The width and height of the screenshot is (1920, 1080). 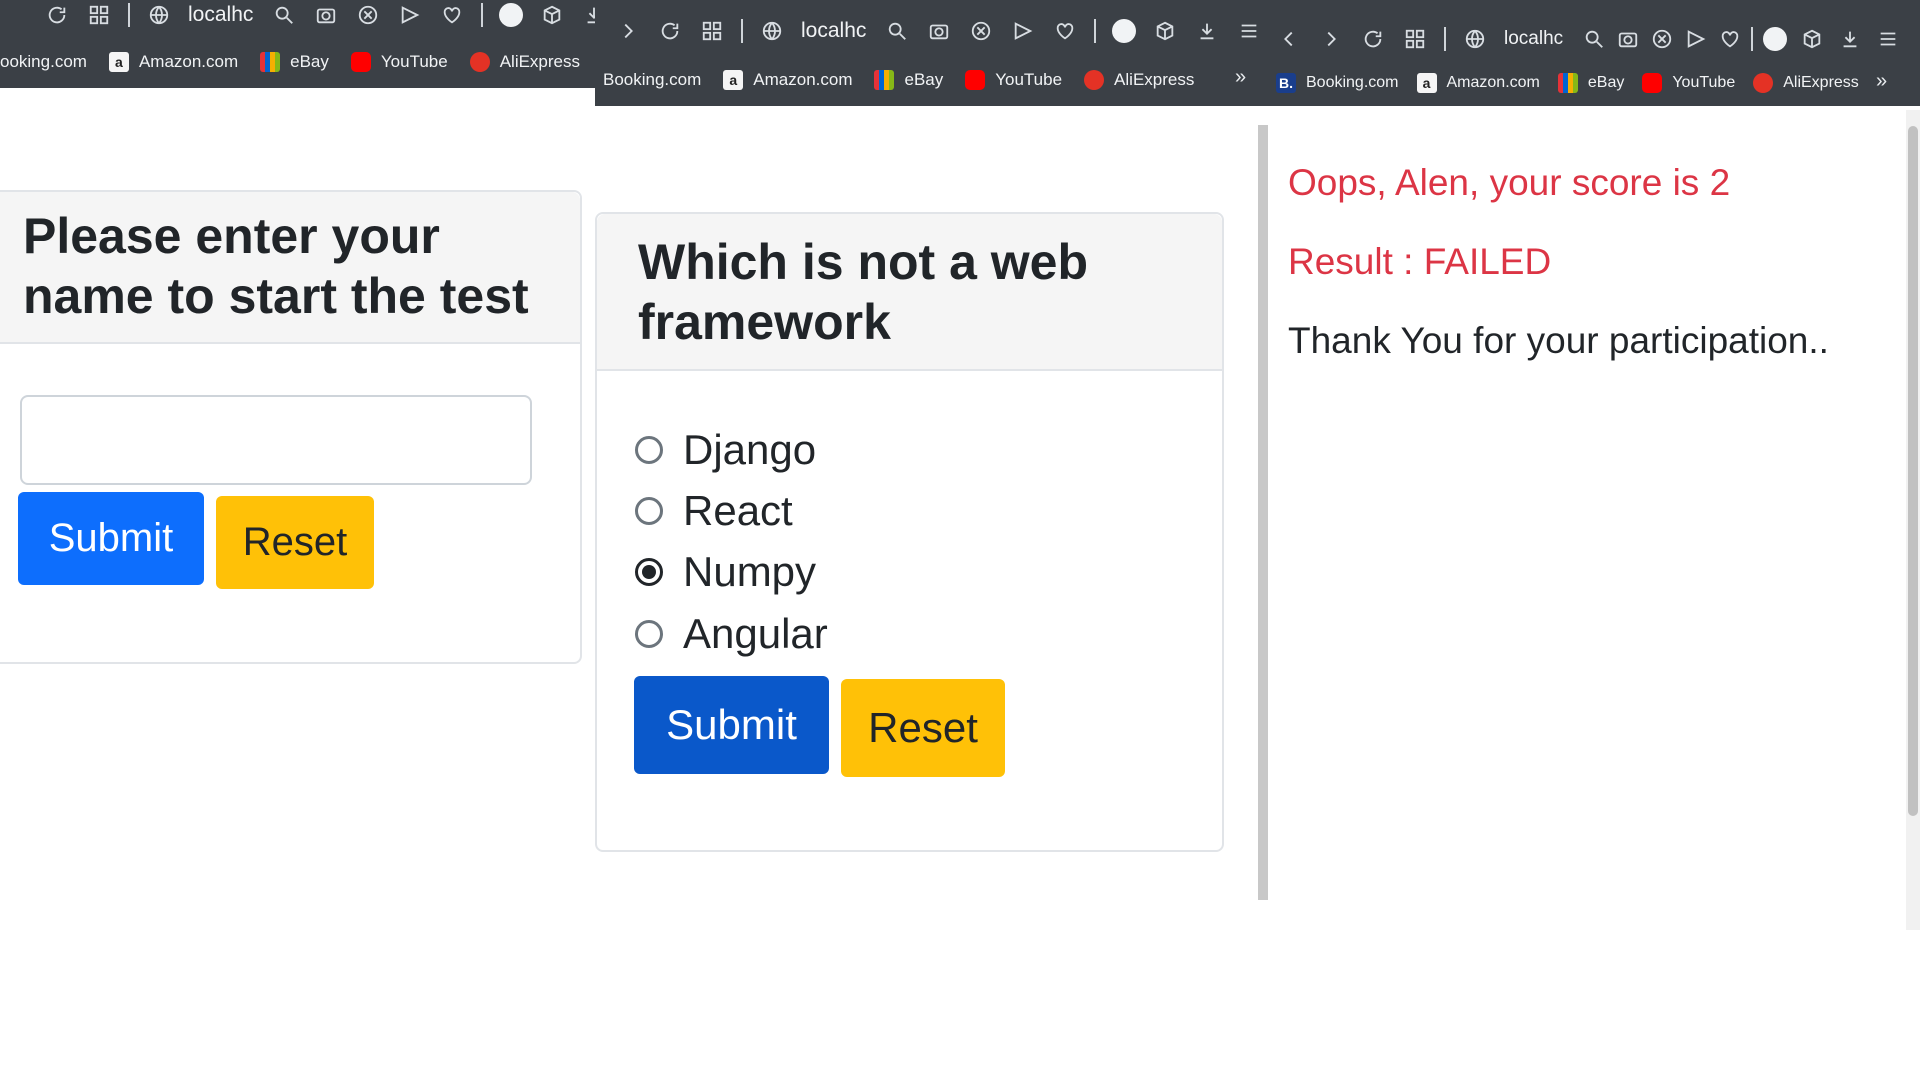 I want to click on browser-toolbar: localhc, so click(x=933, y=31).